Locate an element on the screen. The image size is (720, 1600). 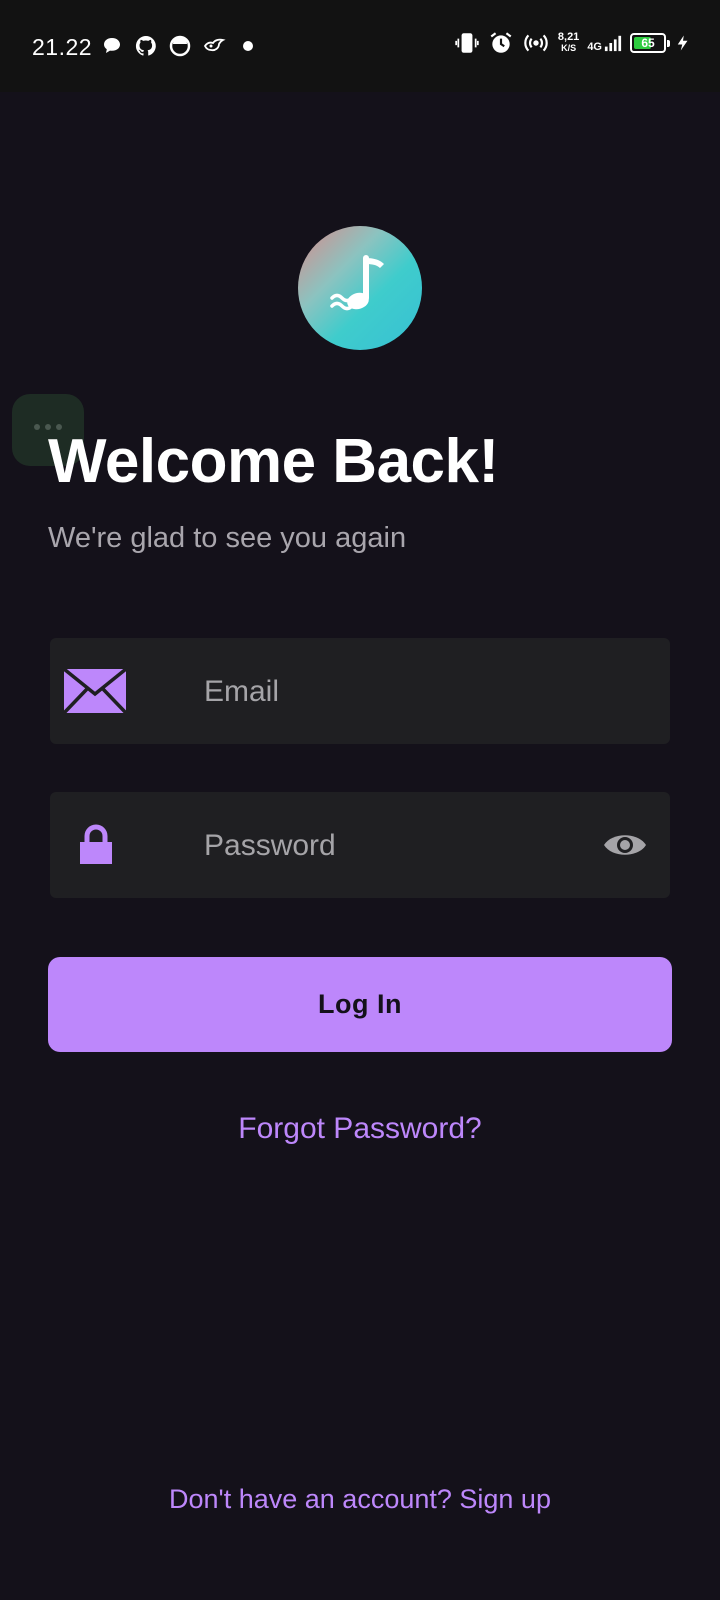
signal-group: 4G is located at coordinates (604, 43).